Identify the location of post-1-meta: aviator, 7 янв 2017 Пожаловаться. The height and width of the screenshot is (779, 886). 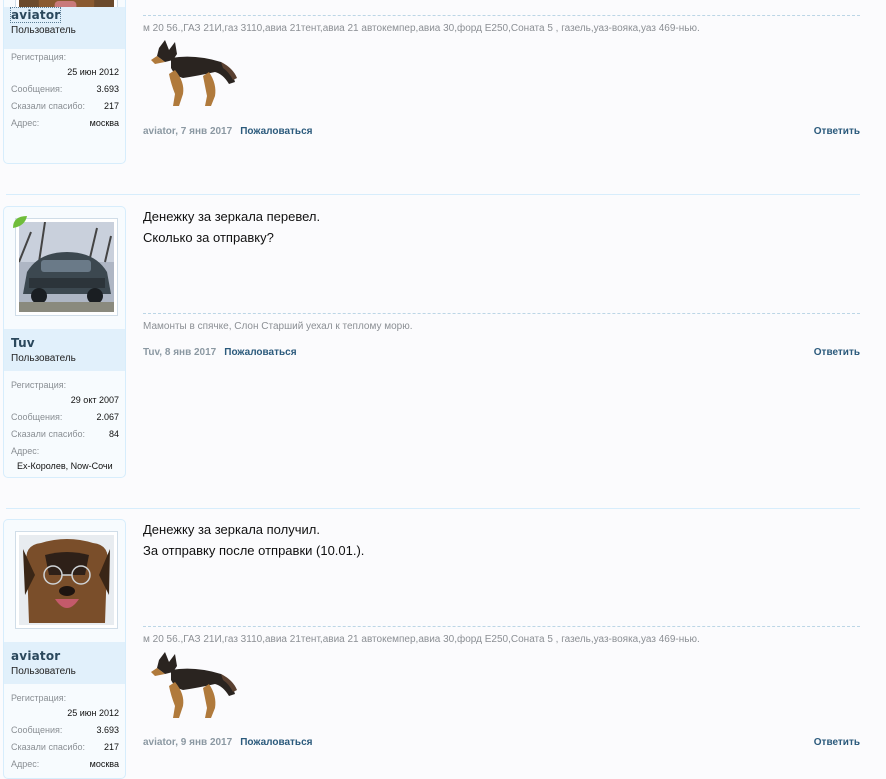
(227, 131).